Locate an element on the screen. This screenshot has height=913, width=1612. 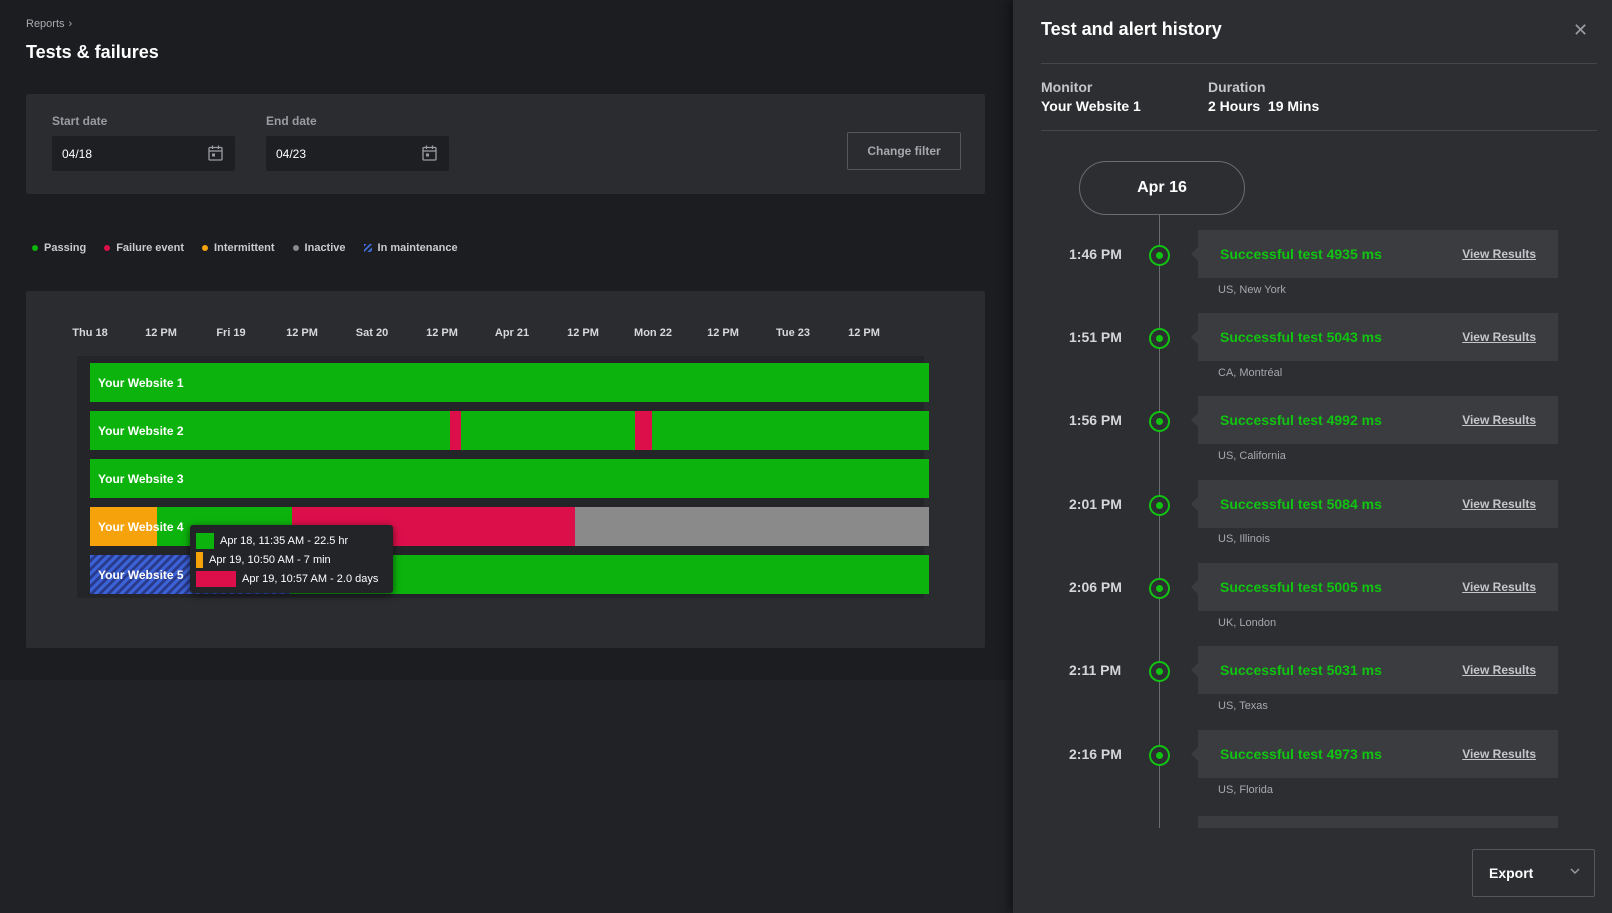
tooltip-row: Apr 19, 10:57 AM - 2.0 days is located at coordinates (287, 579).